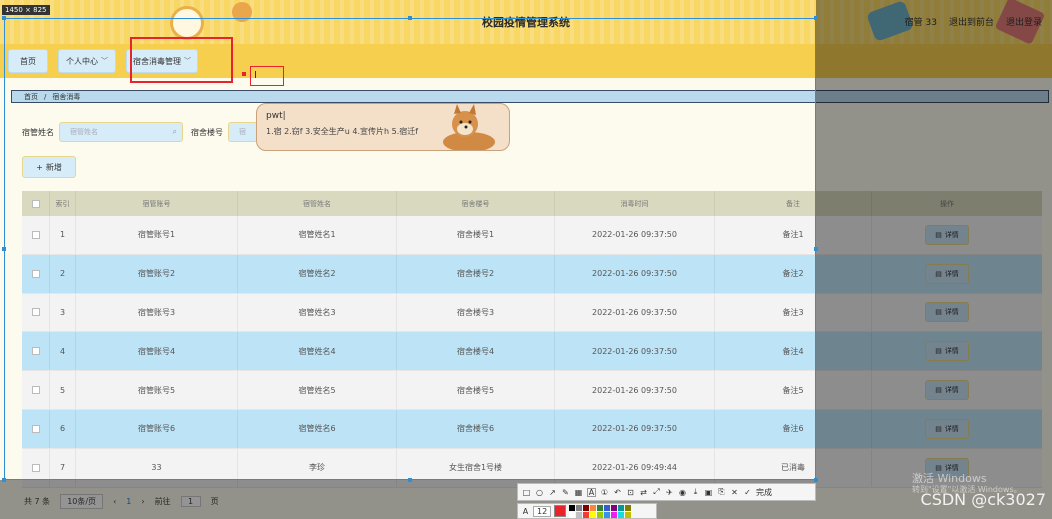 Image resolution: width=1052 pixels, height=519 pixels. What do you see at coordinates (66, 96) in the screenshot?
I see `breadcrumb-current: 宿舍消毒` at bounding box center [66, 96].